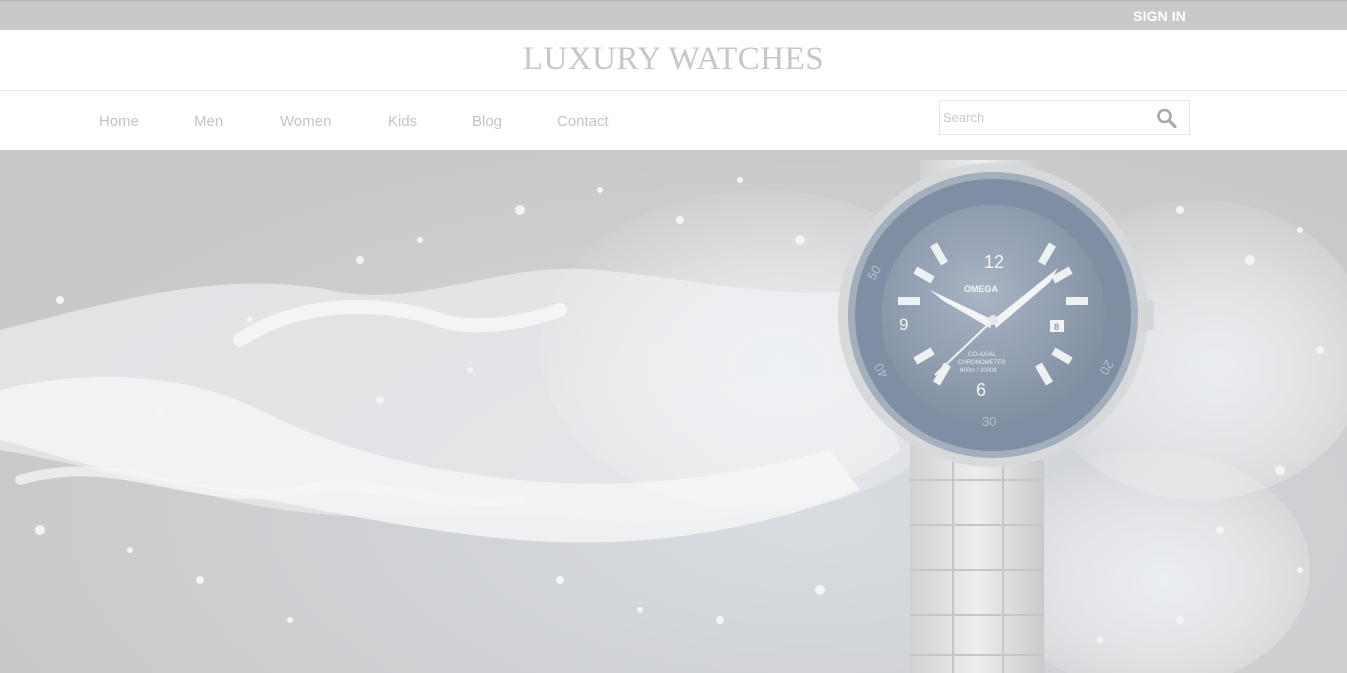 This screenshot has width=1347, height=673. I want to click on dial-text-line-1: CO-AXIAL, so click(982, 355).